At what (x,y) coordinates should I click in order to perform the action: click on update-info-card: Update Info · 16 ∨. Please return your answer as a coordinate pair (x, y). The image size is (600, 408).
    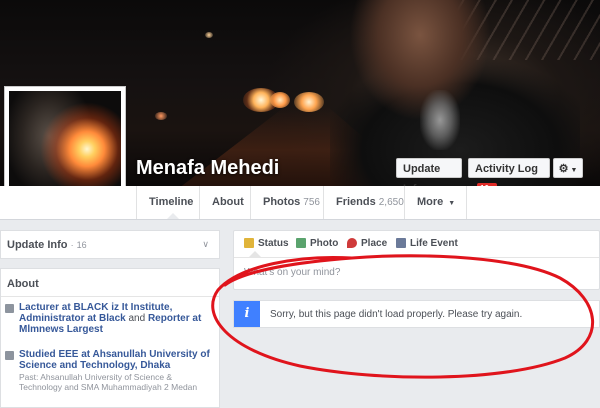
    Looking at the image, I should click on (110, 244).